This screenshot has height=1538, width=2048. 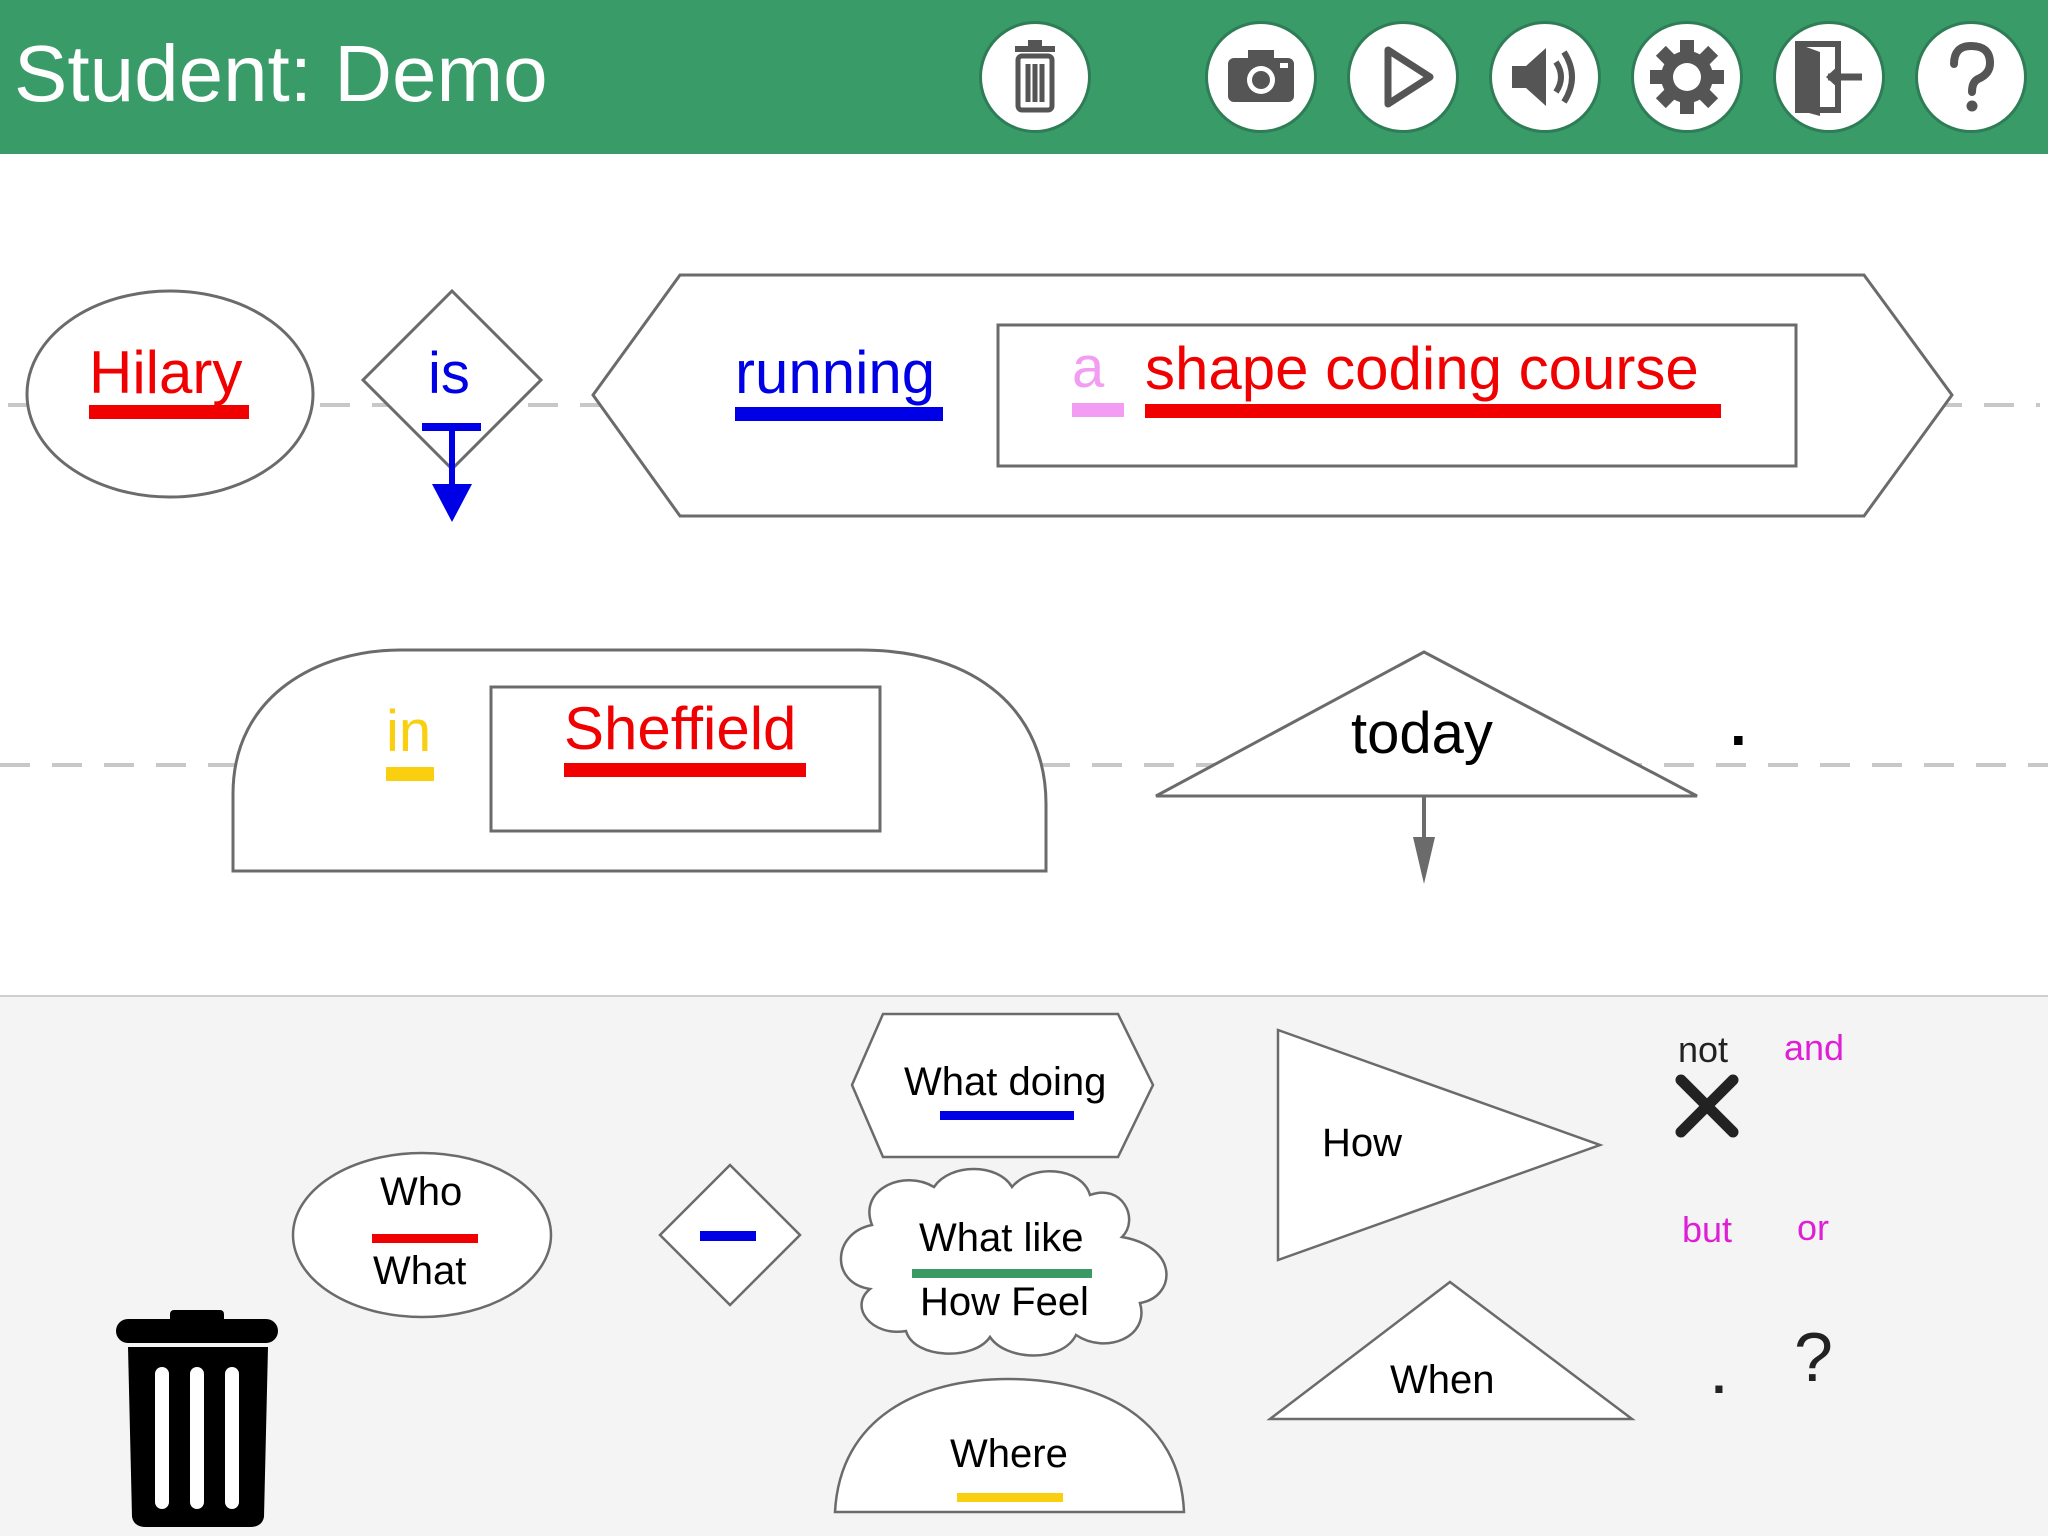 I want to click on doing-word: running, so click(x=835, y=372).